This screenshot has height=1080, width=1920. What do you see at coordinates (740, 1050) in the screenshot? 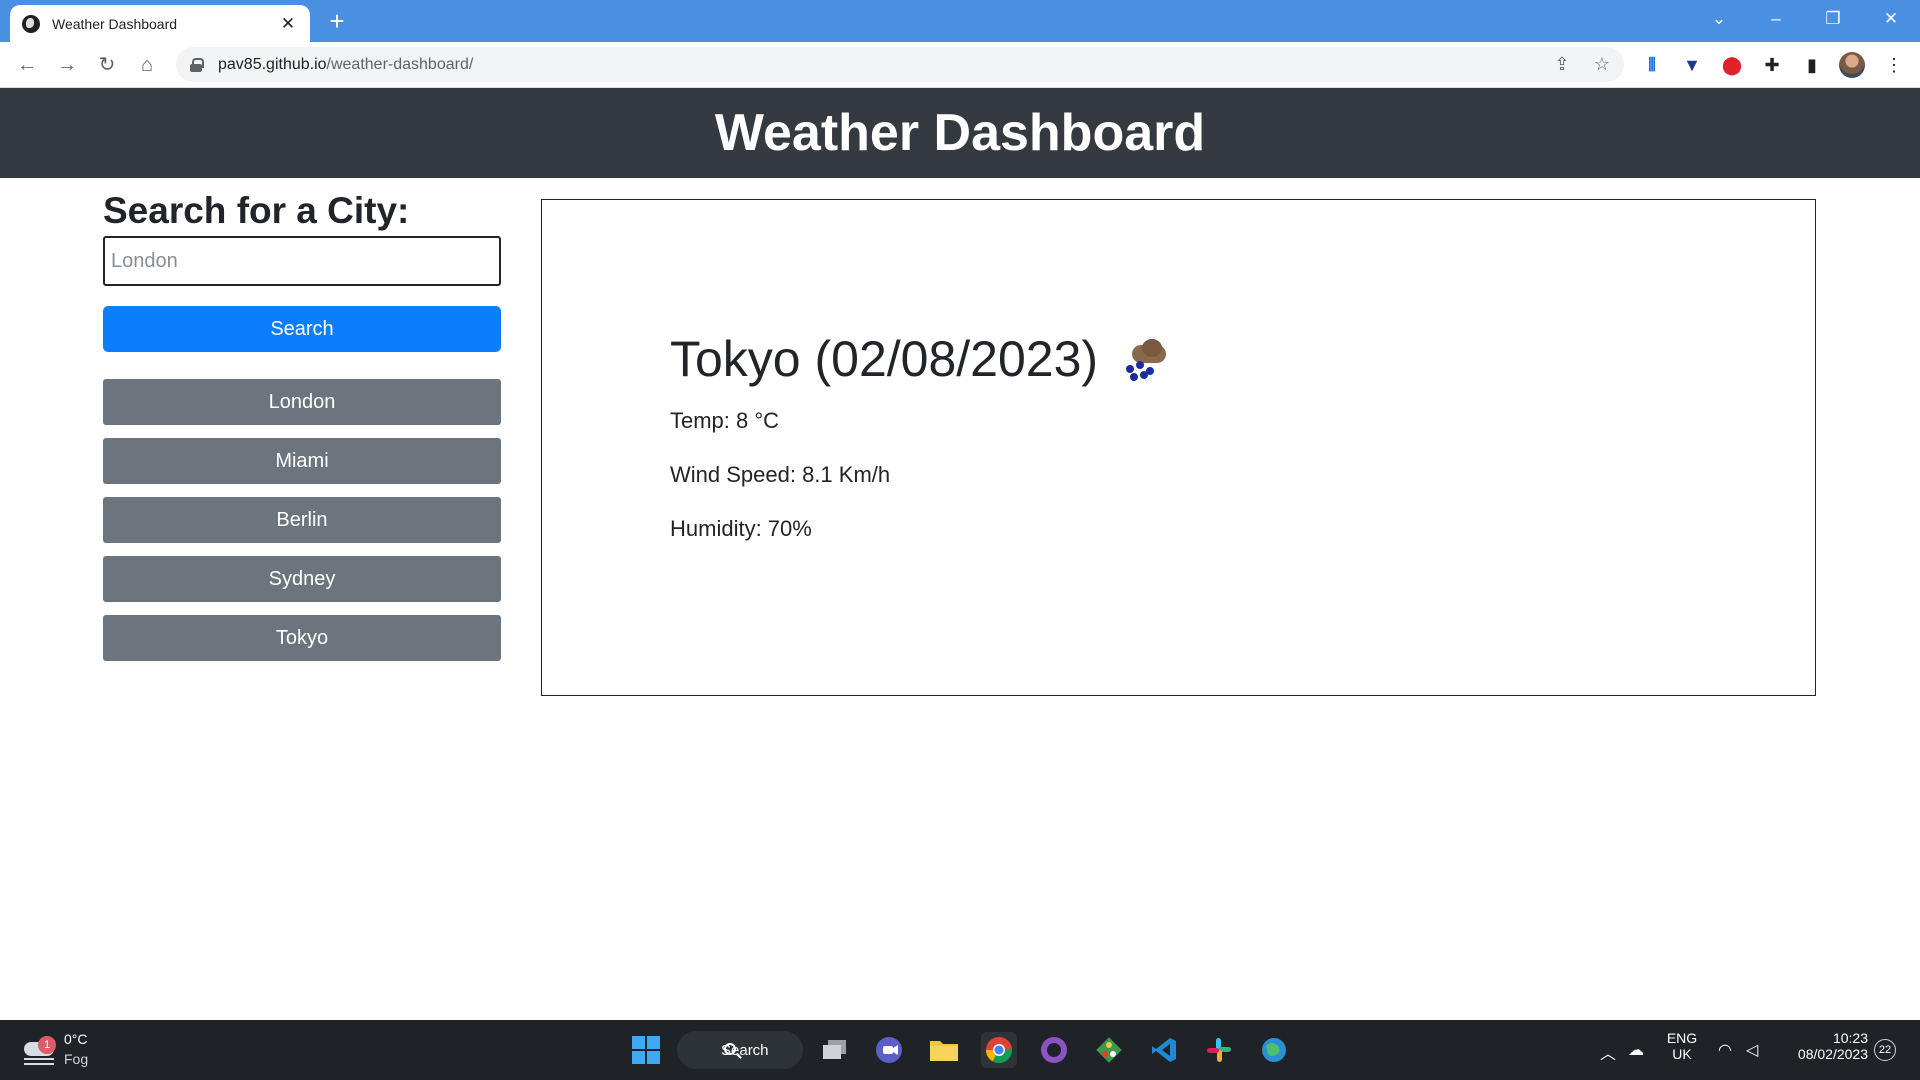
I see `taskbar-search: Search` at bounding box center [740, 1050].